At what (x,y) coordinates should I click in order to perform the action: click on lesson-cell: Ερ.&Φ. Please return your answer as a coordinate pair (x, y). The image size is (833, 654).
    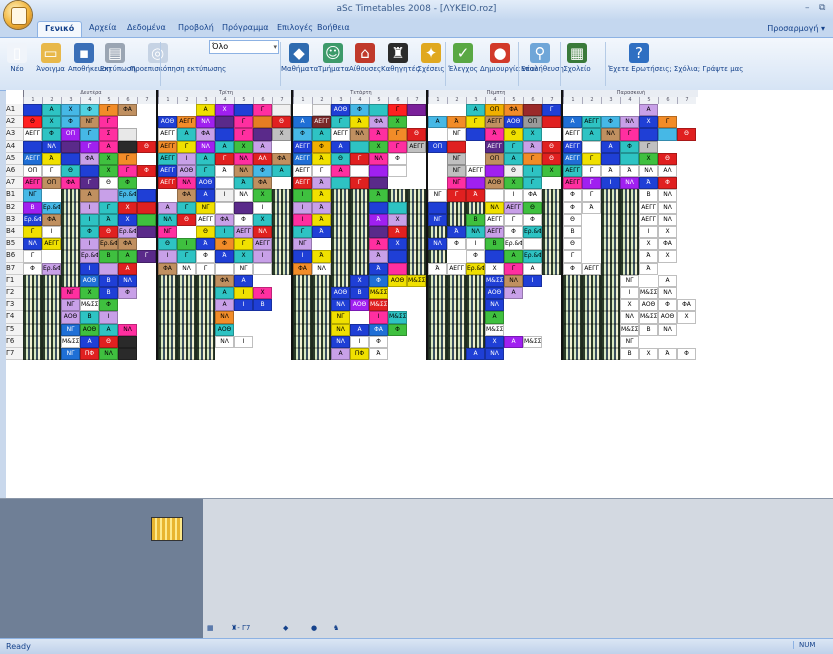
    Looking at the image, I should click on (127, 232).